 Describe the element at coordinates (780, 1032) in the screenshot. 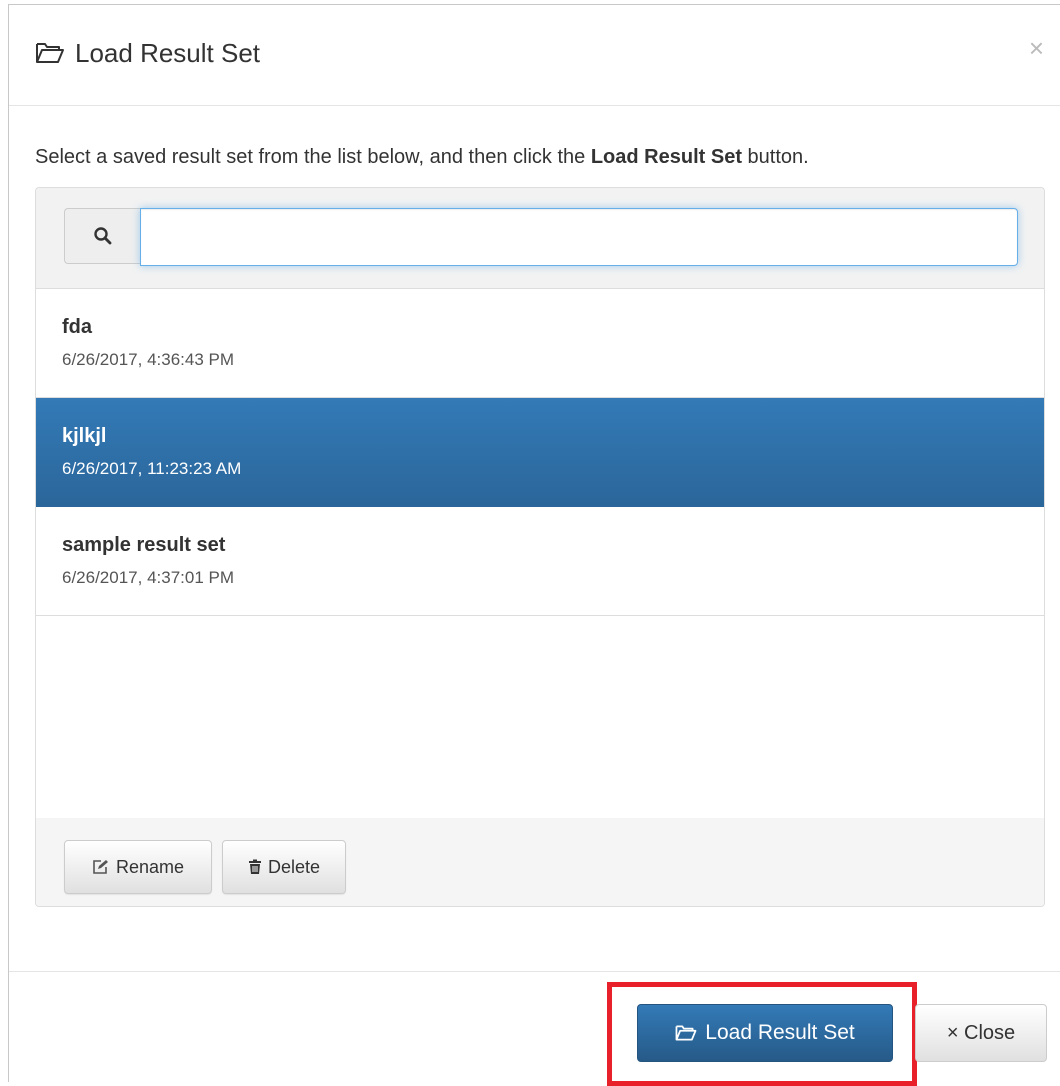

I see `load-result-set-label: Load Result Set` at that location.